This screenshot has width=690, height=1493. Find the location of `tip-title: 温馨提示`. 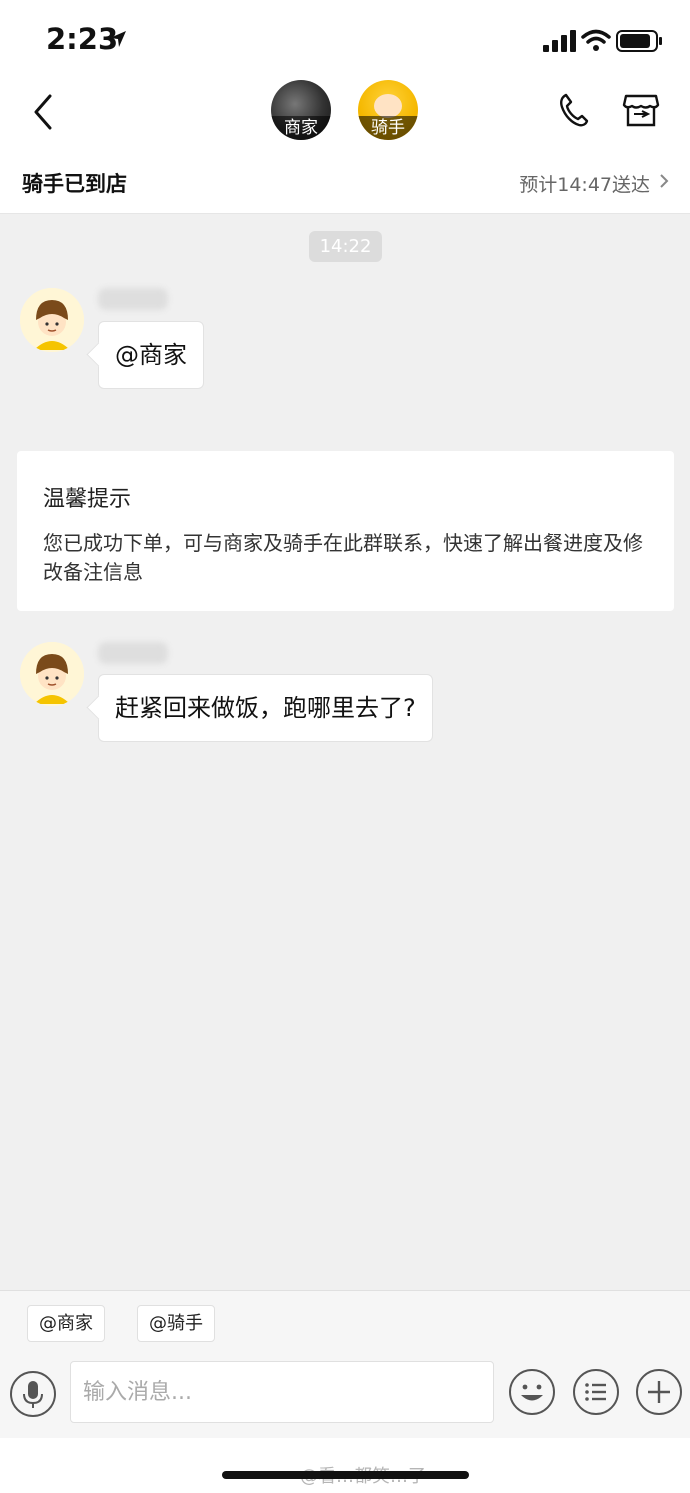

tip-title: 温馨提示 is located at coordinates (87, 499).